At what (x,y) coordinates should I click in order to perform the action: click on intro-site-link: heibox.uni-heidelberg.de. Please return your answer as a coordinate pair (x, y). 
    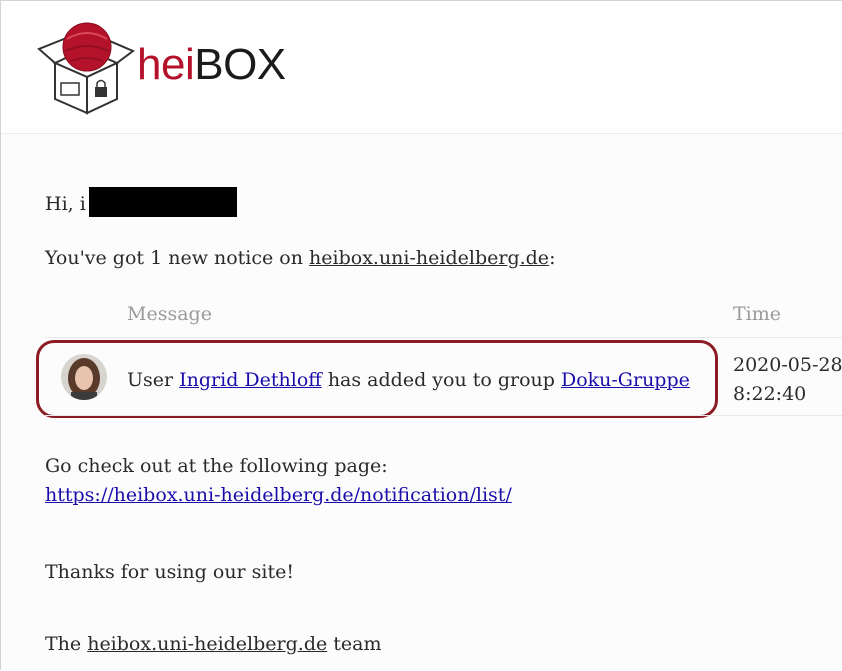
    Looking at the image, I should click on (429, 258).